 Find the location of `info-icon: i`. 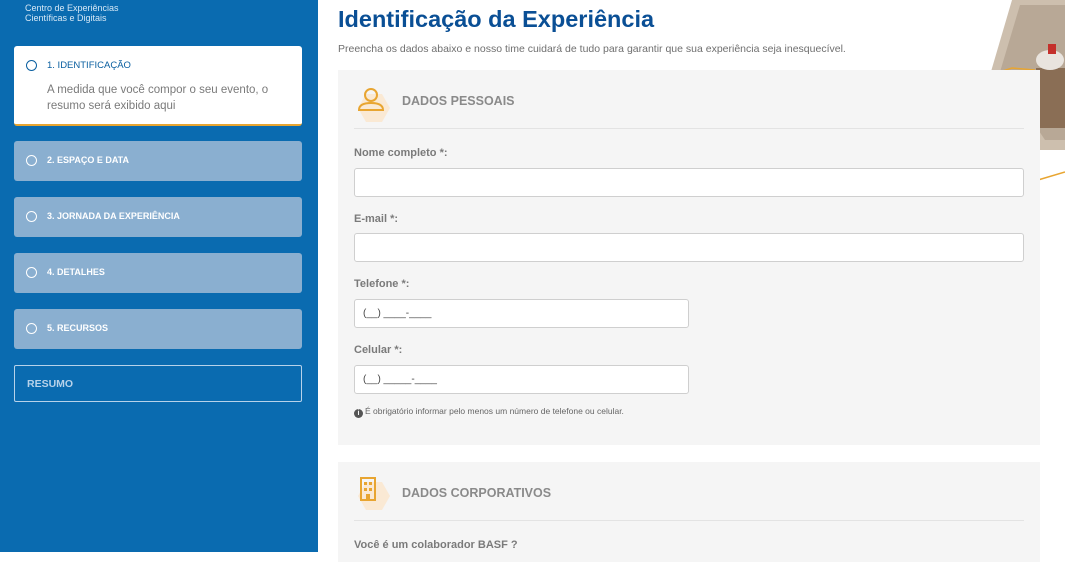

info-icon: i is located at coordinates (358, 413).